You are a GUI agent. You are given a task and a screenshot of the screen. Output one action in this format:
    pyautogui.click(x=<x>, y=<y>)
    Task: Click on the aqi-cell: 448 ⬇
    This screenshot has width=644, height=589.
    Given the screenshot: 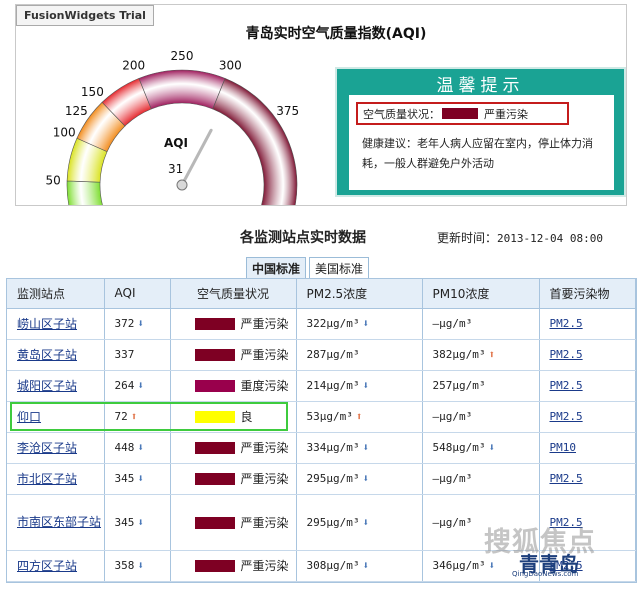 What is the action you would take?
    pyautogui.click(x=137, y=448)
    